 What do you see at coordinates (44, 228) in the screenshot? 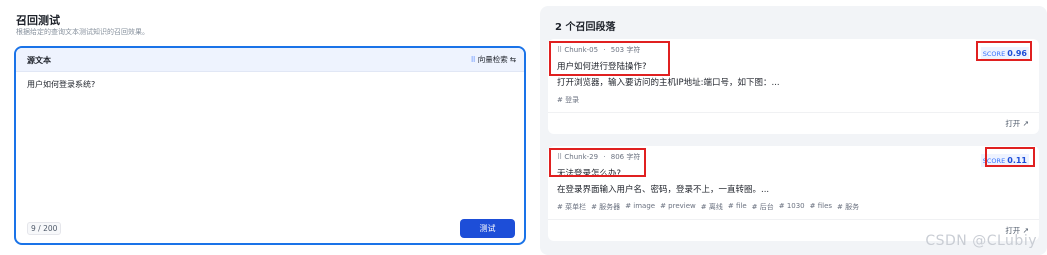
I see `char-counter: 9 / 200` at bounding box center [44, 228].